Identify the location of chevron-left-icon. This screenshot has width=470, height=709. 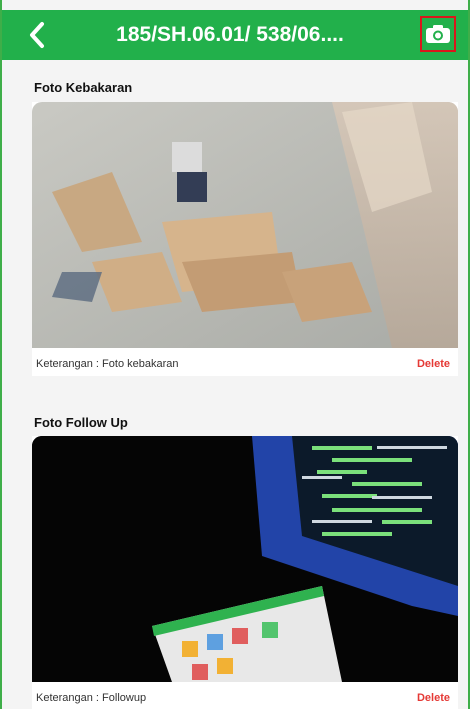
(37, 35).